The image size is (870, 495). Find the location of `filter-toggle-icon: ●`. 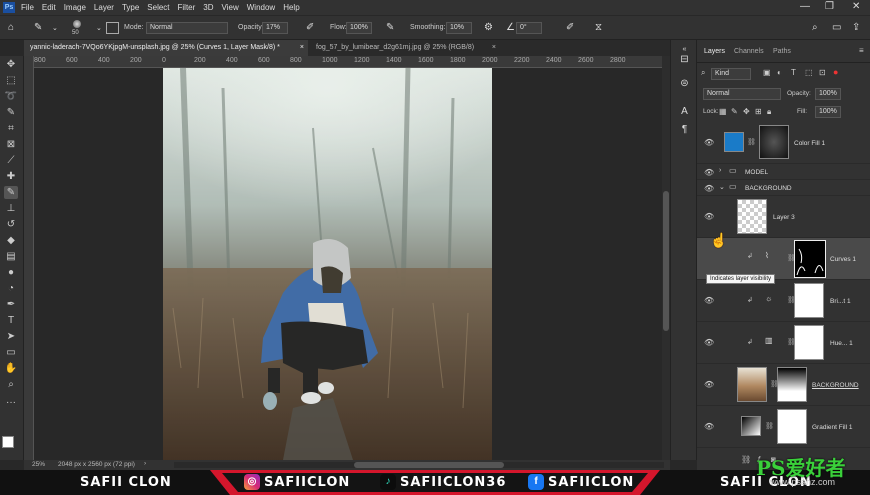

filter-toggle-icon: ● is located at coordinates (835, 72).